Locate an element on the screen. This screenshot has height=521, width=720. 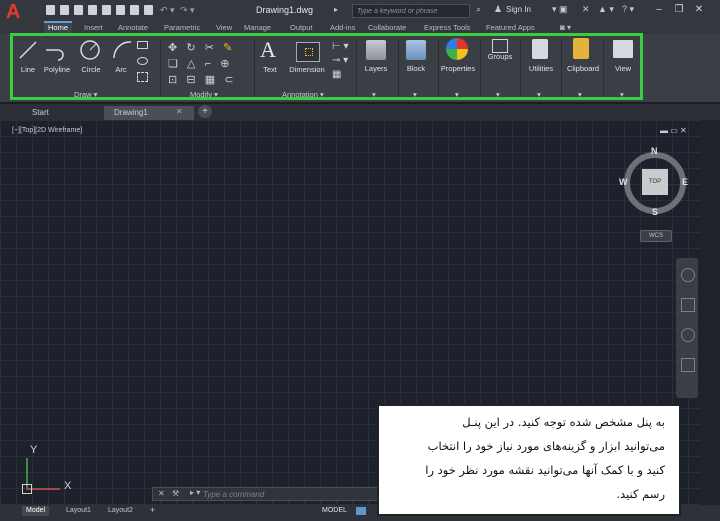
tab-featured-apps: Featured Apps is located at coordinates (510, 28).